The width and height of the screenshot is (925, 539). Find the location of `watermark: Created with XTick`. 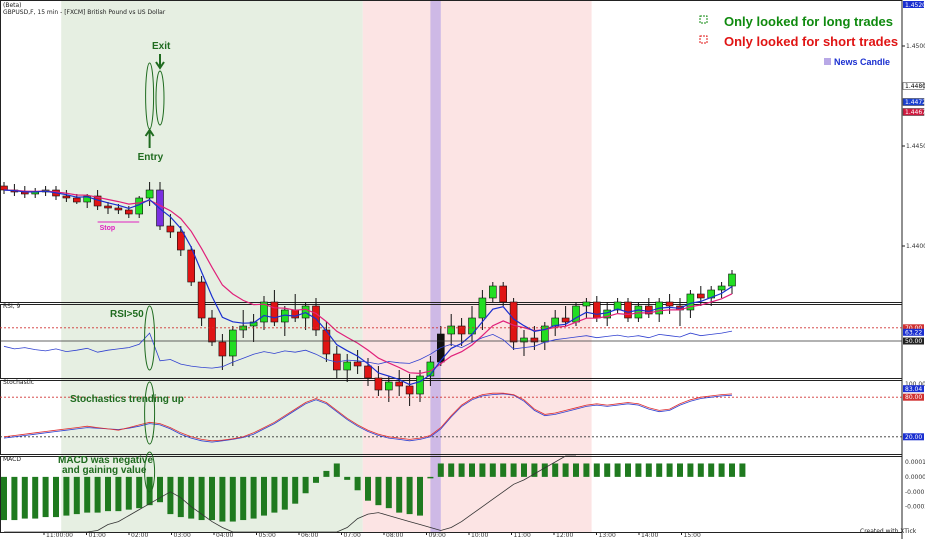

watermark: Created with XTick is located at coordinates (888, 531).